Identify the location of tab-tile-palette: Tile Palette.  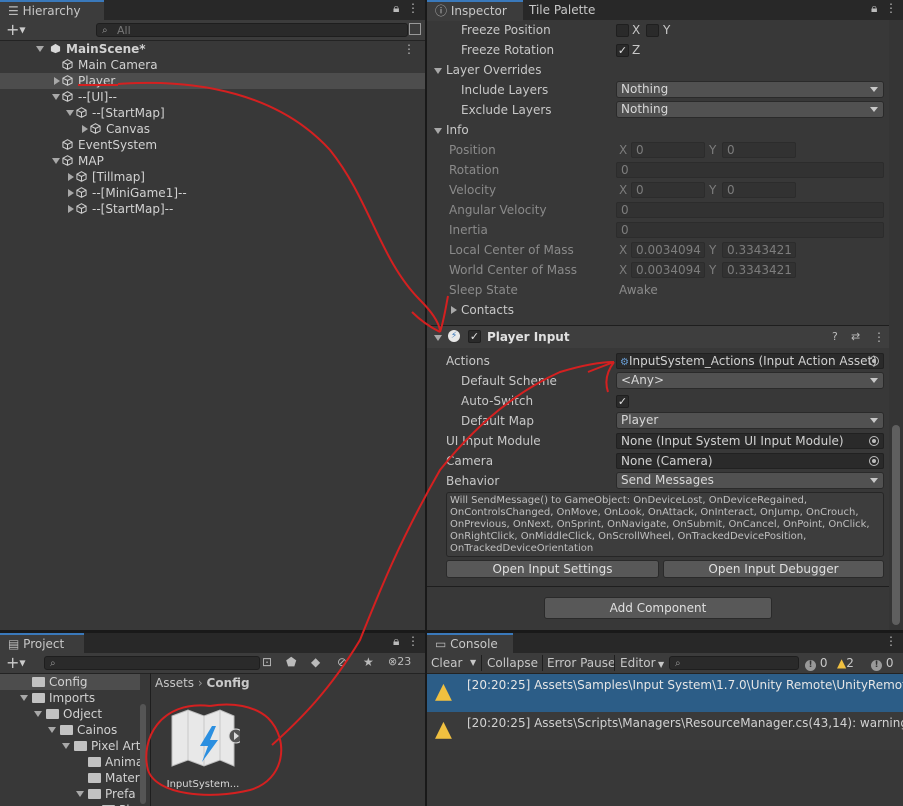
(561, 10).